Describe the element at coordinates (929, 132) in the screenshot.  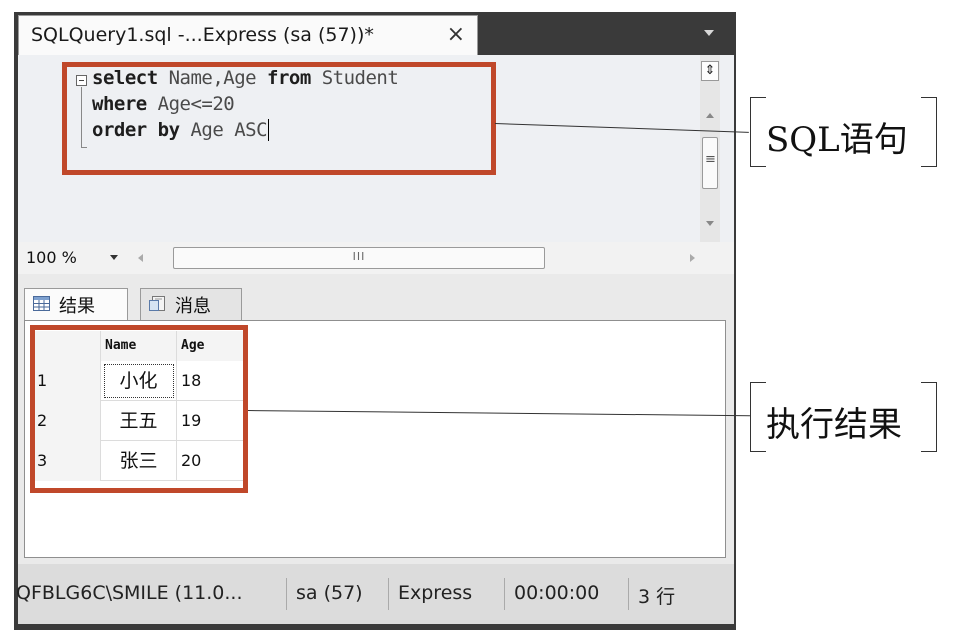
I see `sql-label-bracket-right` at that location.